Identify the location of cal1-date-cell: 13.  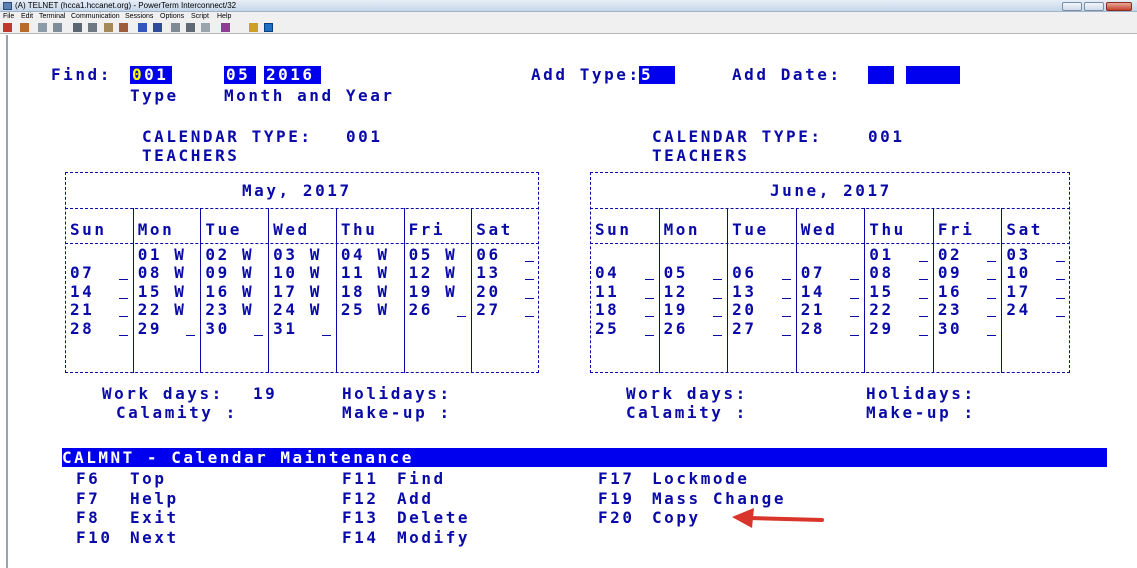
(744, 291).